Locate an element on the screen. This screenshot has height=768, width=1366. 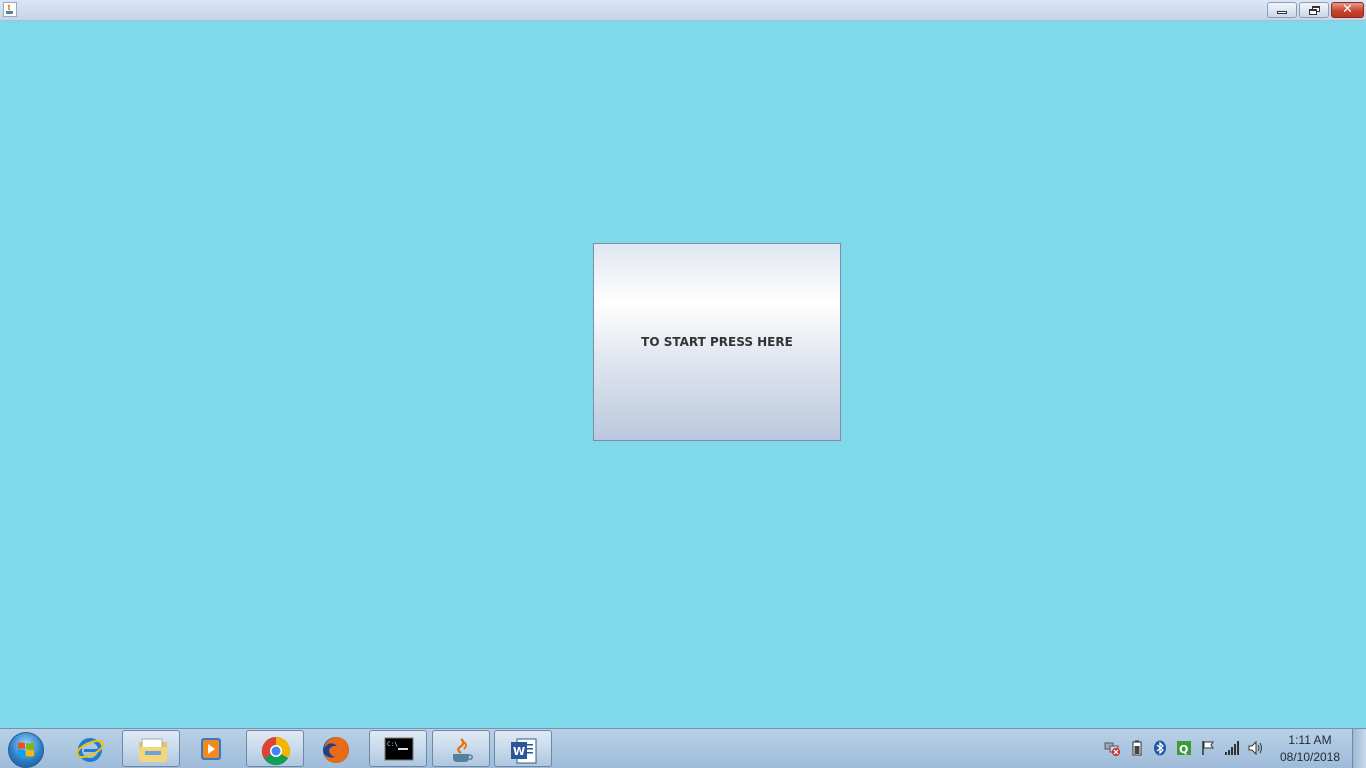
windows-start-orb is located at coordinates (26, 750).